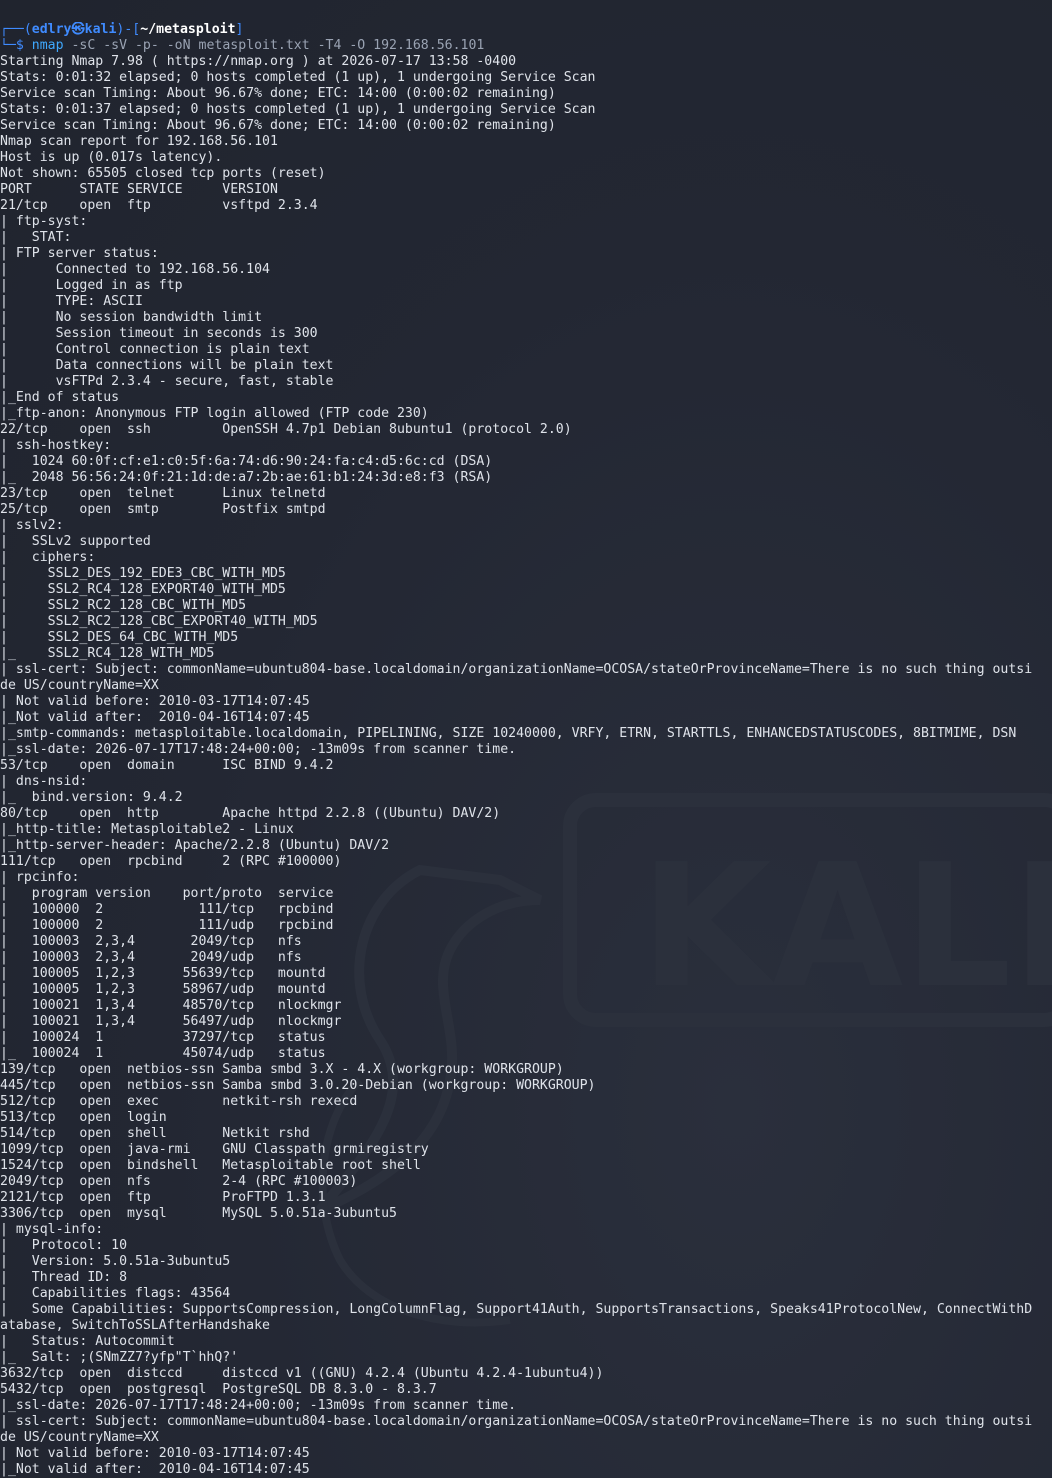 The height and width of the screenshot is (1478, 1052). What do you see at coordinates (526, 30) in the screenshot?
I see `prompt-header: ┌──(edlry㉿kali)-[~/metasploit]` at bounding box center [526, 30].